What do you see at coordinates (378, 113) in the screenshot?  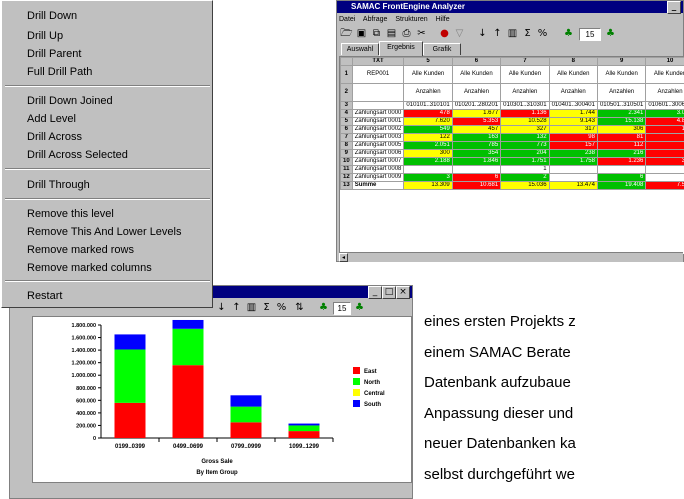 I see `row-label: Zahlungsart 0000` at bounding box center [378, 113].